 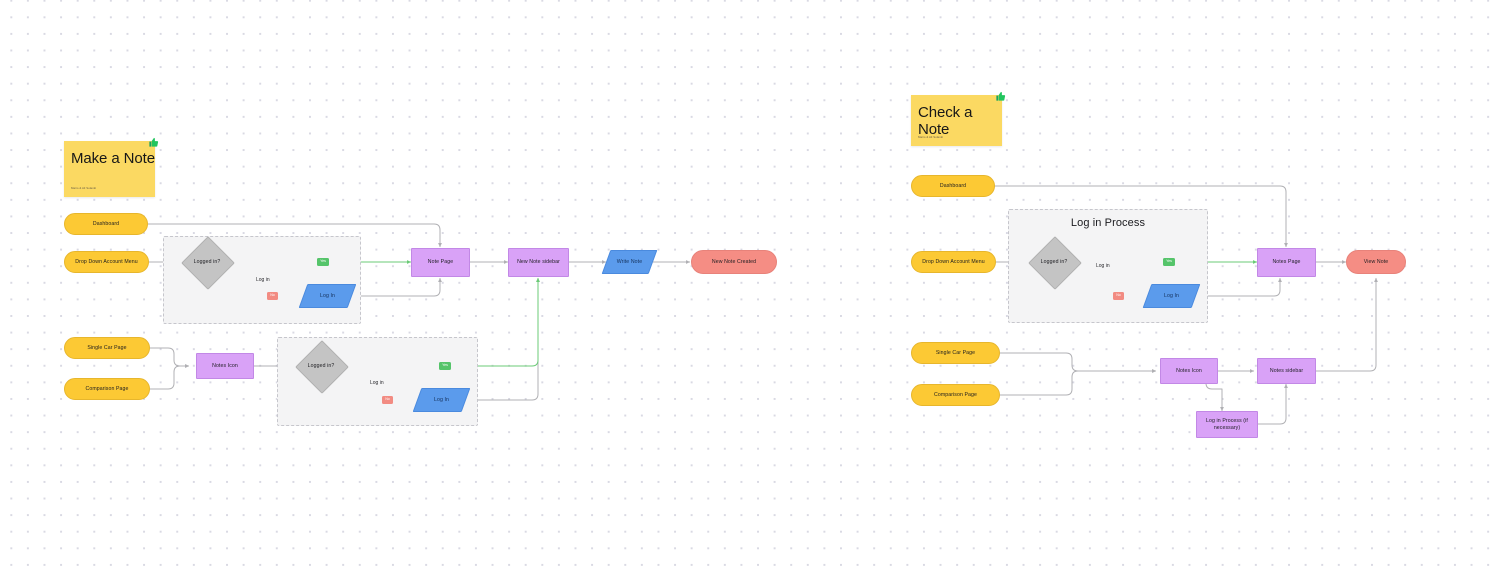 I want to click on node-drop-down-account-menu: Drop Down Account Menu, so click(x=106, y=262).